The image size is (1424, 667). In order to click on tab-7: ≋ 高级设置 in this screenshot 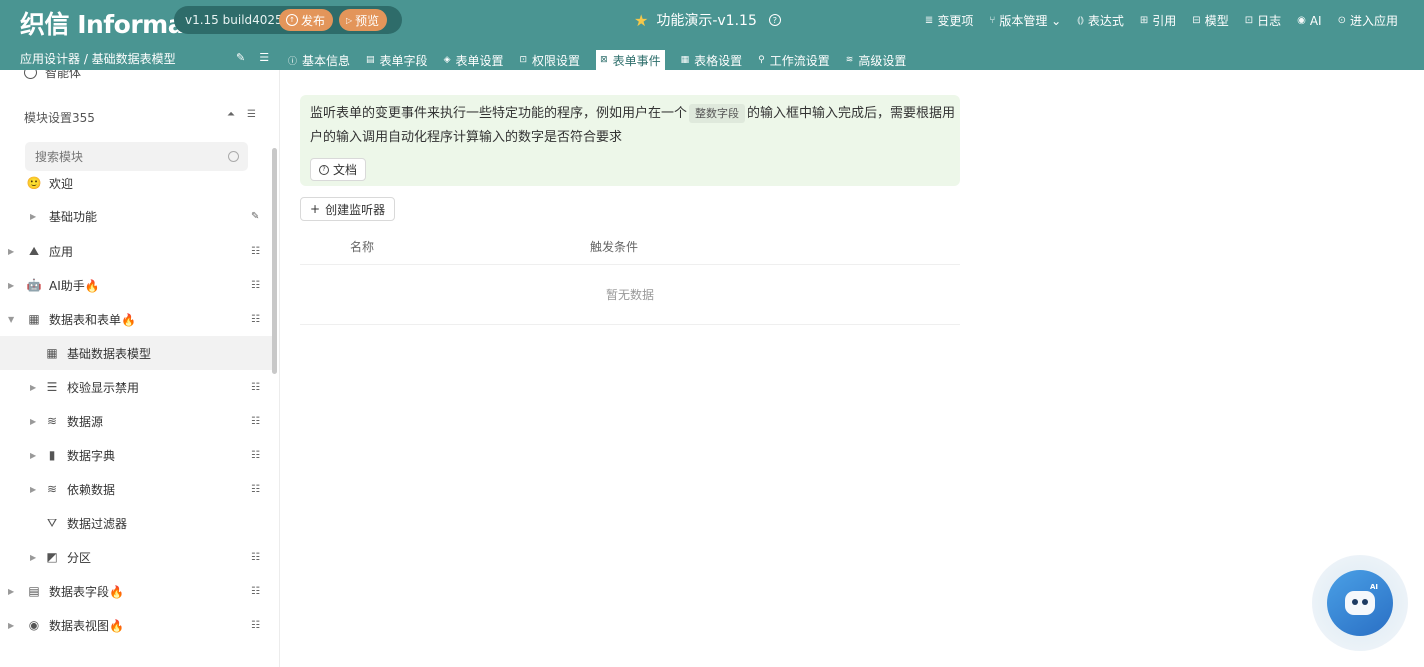, I will do `click(876, 60)`.